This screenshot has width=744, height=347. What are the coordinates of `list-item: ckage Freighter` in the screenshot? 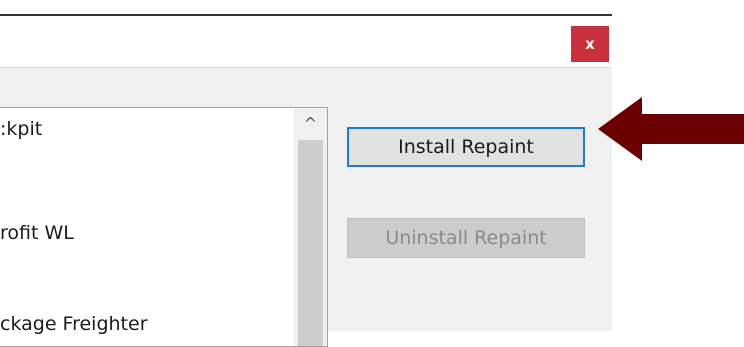 It's located at (74, 324).